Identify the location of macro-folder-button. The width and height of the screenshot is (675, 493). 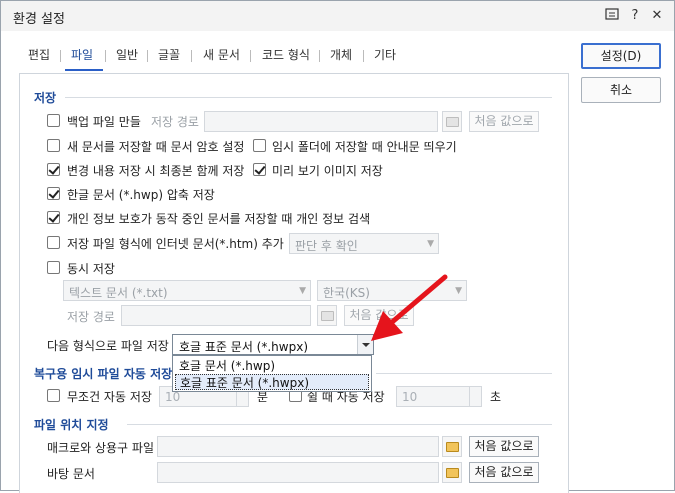
(452, 446).